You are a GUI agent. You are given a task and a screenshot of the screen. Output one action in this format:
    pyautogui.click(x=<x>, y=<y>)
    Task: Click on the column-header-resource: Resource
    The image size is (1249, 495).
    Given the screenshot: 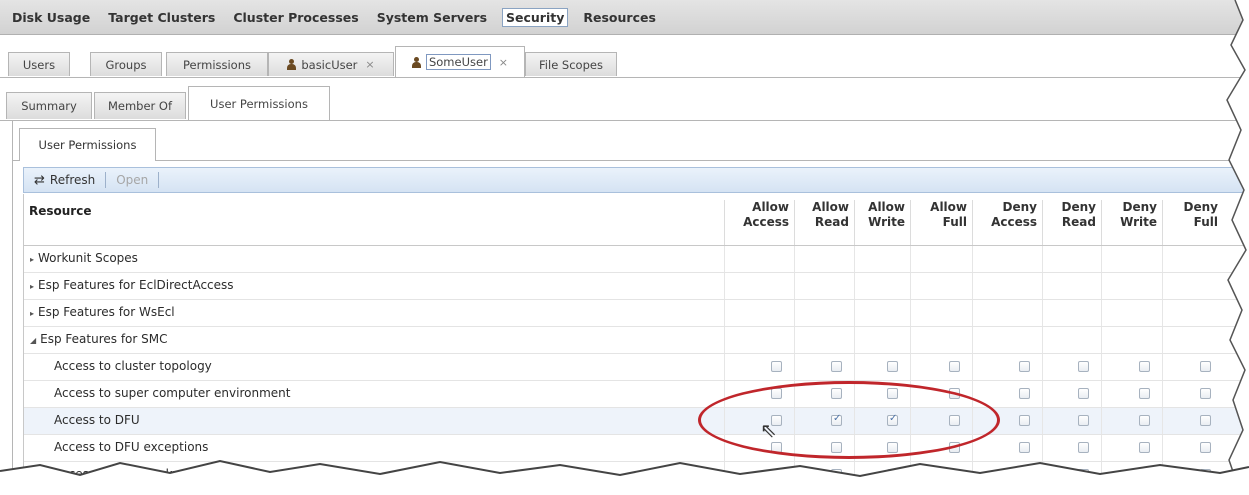 What is the action you would take?
    pyautogui.click(x=60, y=211)
    